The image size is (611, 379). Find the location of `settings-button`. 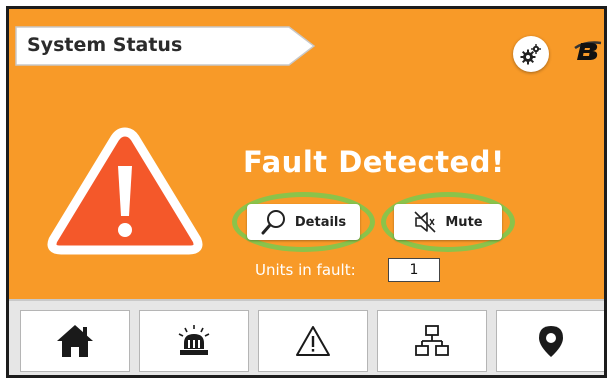

settings-button is located at coordinates (531, 54).